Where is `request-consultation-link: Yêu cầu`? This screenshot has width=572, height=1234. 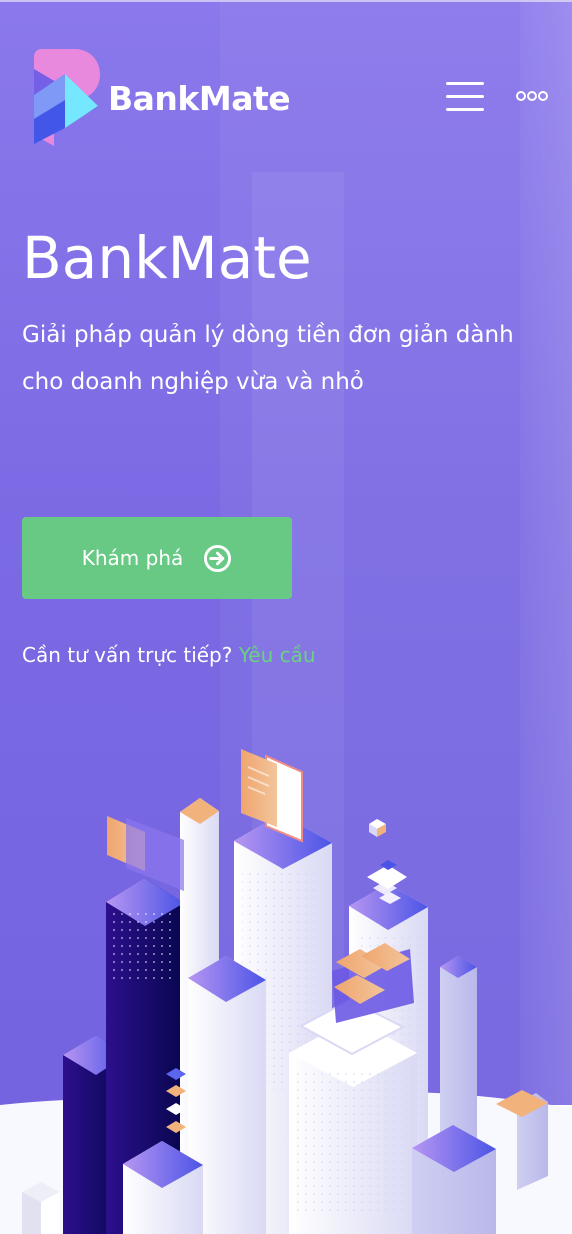 request-consultation-link: Yêu cầu is located at coordinates (277, 655).